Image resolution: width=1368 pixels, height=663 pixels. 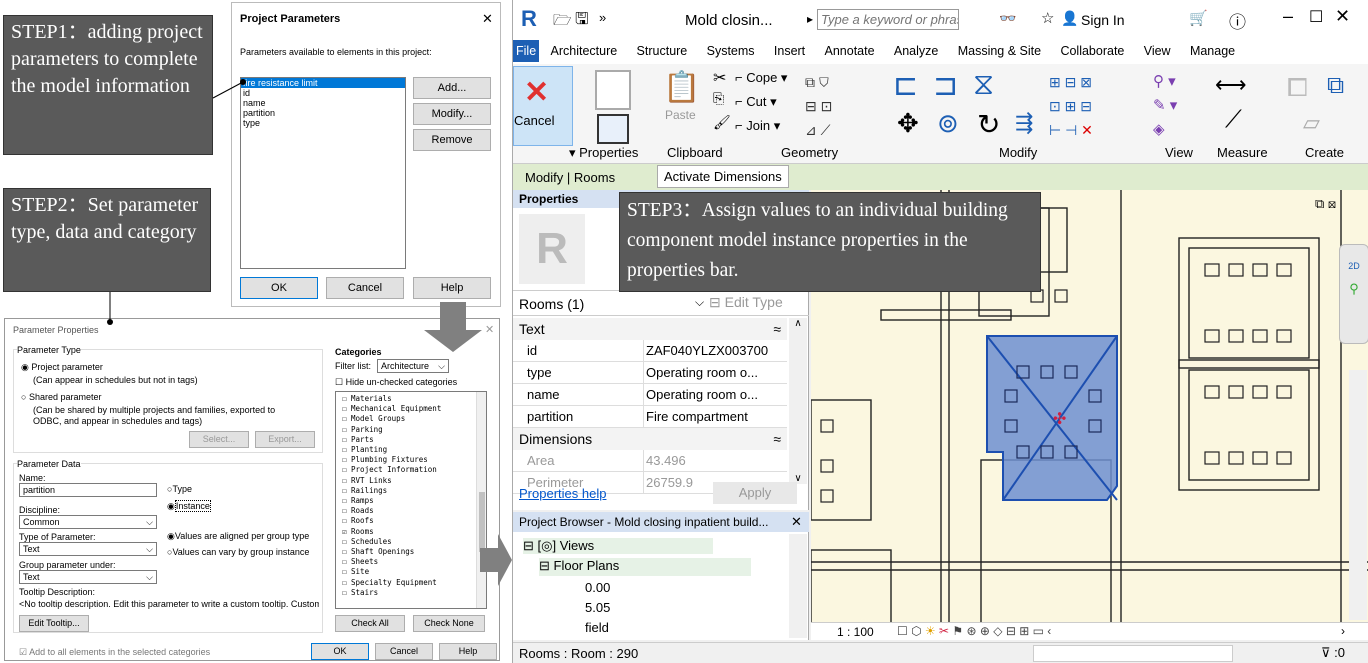 What do you see at coordinates (1047, 18) in the screenshot?
I see `star-icon: ☆` at bounding box center [1047, 18].